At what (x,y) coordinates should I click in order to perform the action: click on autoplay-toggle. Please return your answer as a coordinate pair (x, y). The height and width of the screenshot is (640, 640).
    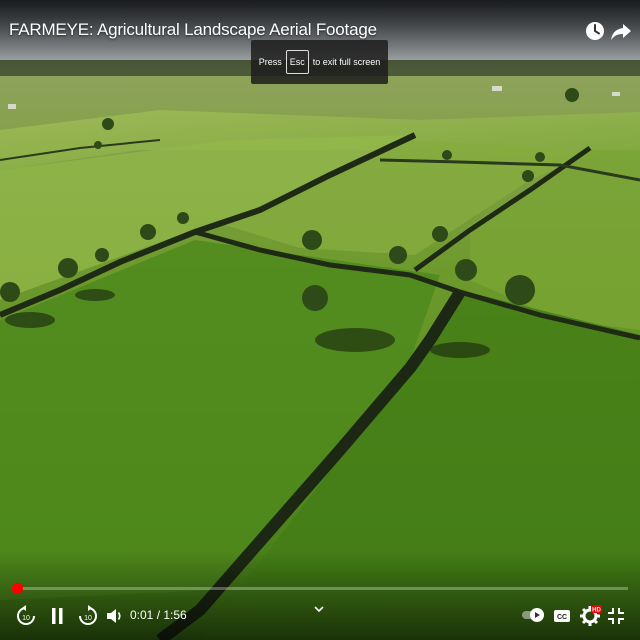
    Looking at the image, I should click on (534, 615).